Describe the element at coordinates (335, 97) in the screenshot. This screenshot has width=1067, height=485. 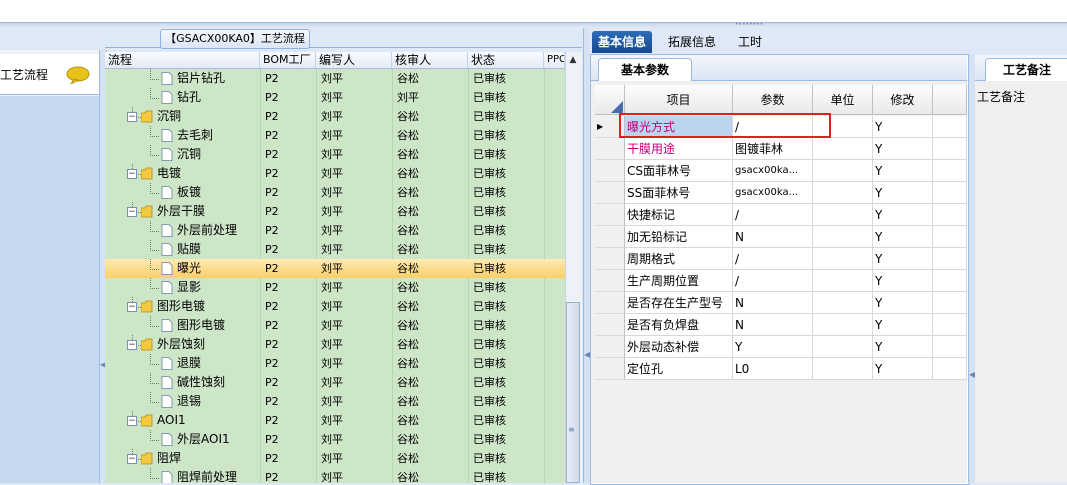
I see `table-row: 钻孔 P2 刘平 刘平 已审核` at that location.